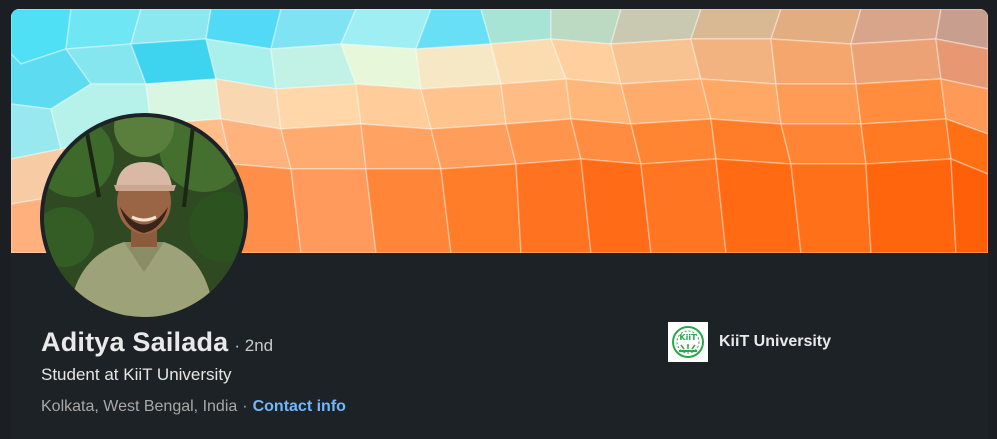 The image size is (997, 439). I want to click on education-entry: KiiT KiiT University, so click(749, 342).